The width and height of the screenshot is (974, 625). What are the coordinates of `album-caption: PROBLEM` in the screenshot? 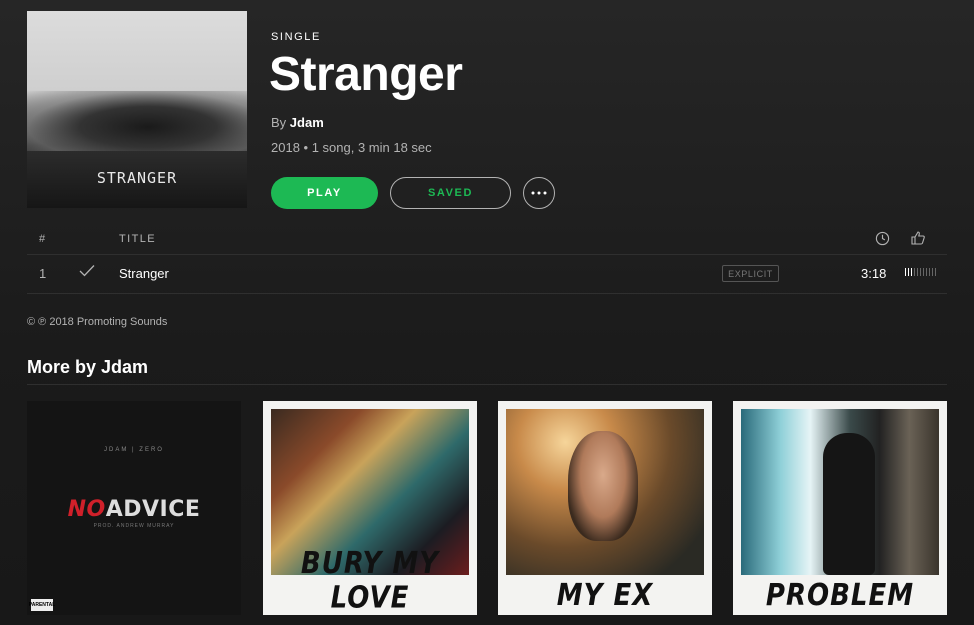 It's located at (840, 596).